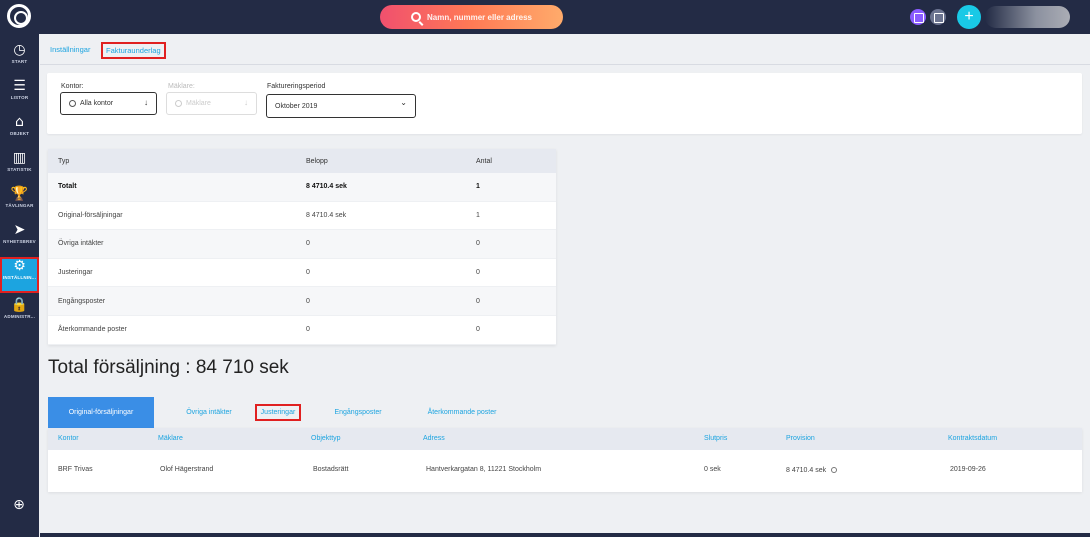 The height and width of the screenshot is (537, 1090). I want to click on send-icon: ➤, so click(19, 230).